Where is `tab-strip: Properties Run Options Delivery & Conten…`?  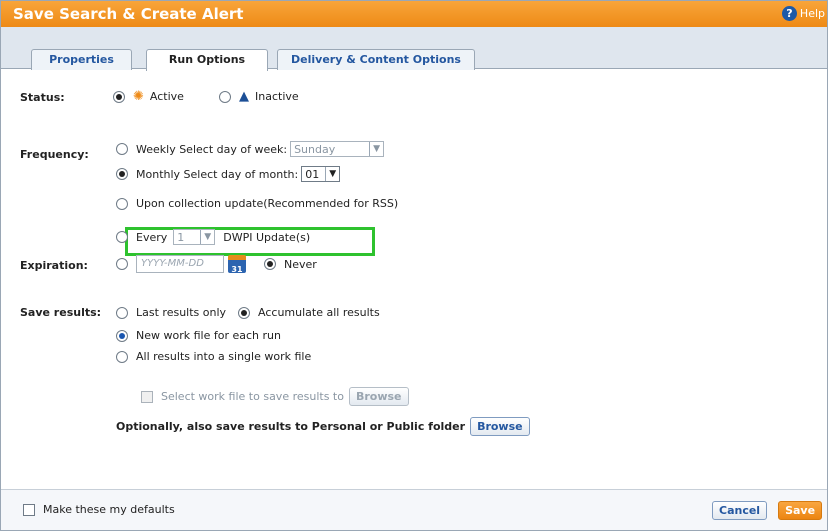
tab-strip: Properties Run Options Delivery & Conten… is located at coordinates (414, 49).